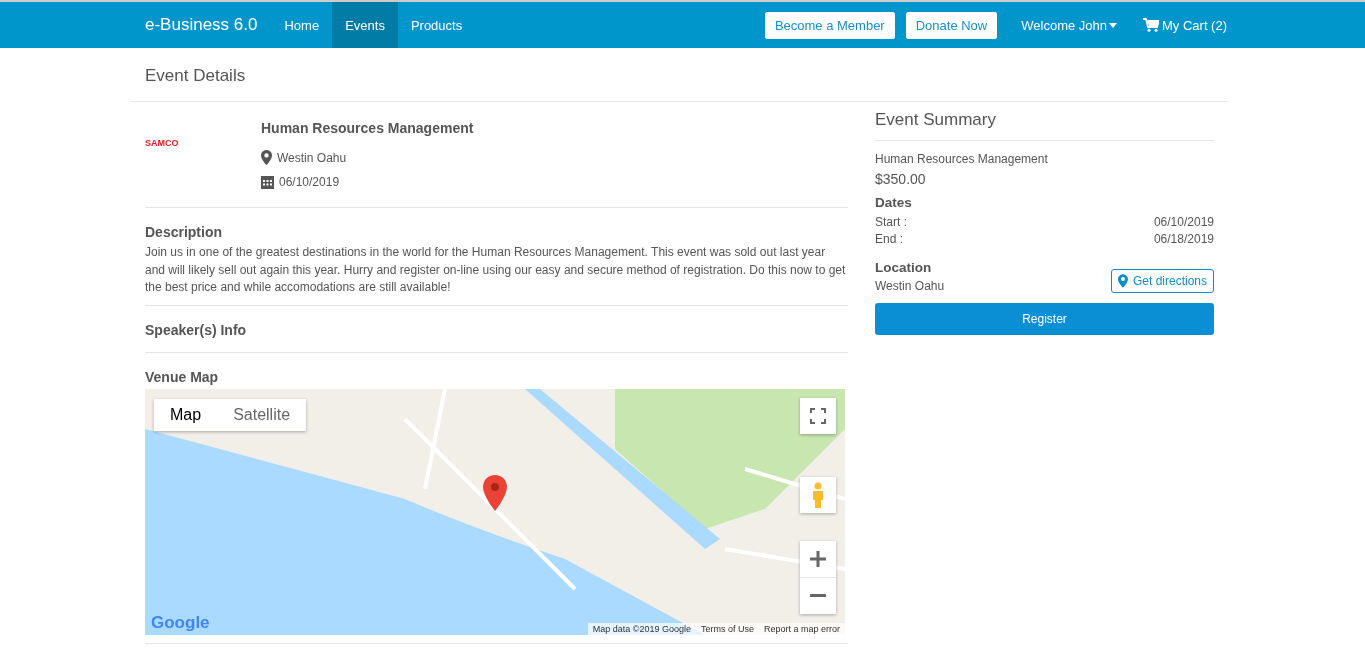 The width and height of the screenshot is (1365, 659). Describe the element at coordinates (1185, 25) in the screenshot. I see `cart-link: My Cart (2)` at that location.